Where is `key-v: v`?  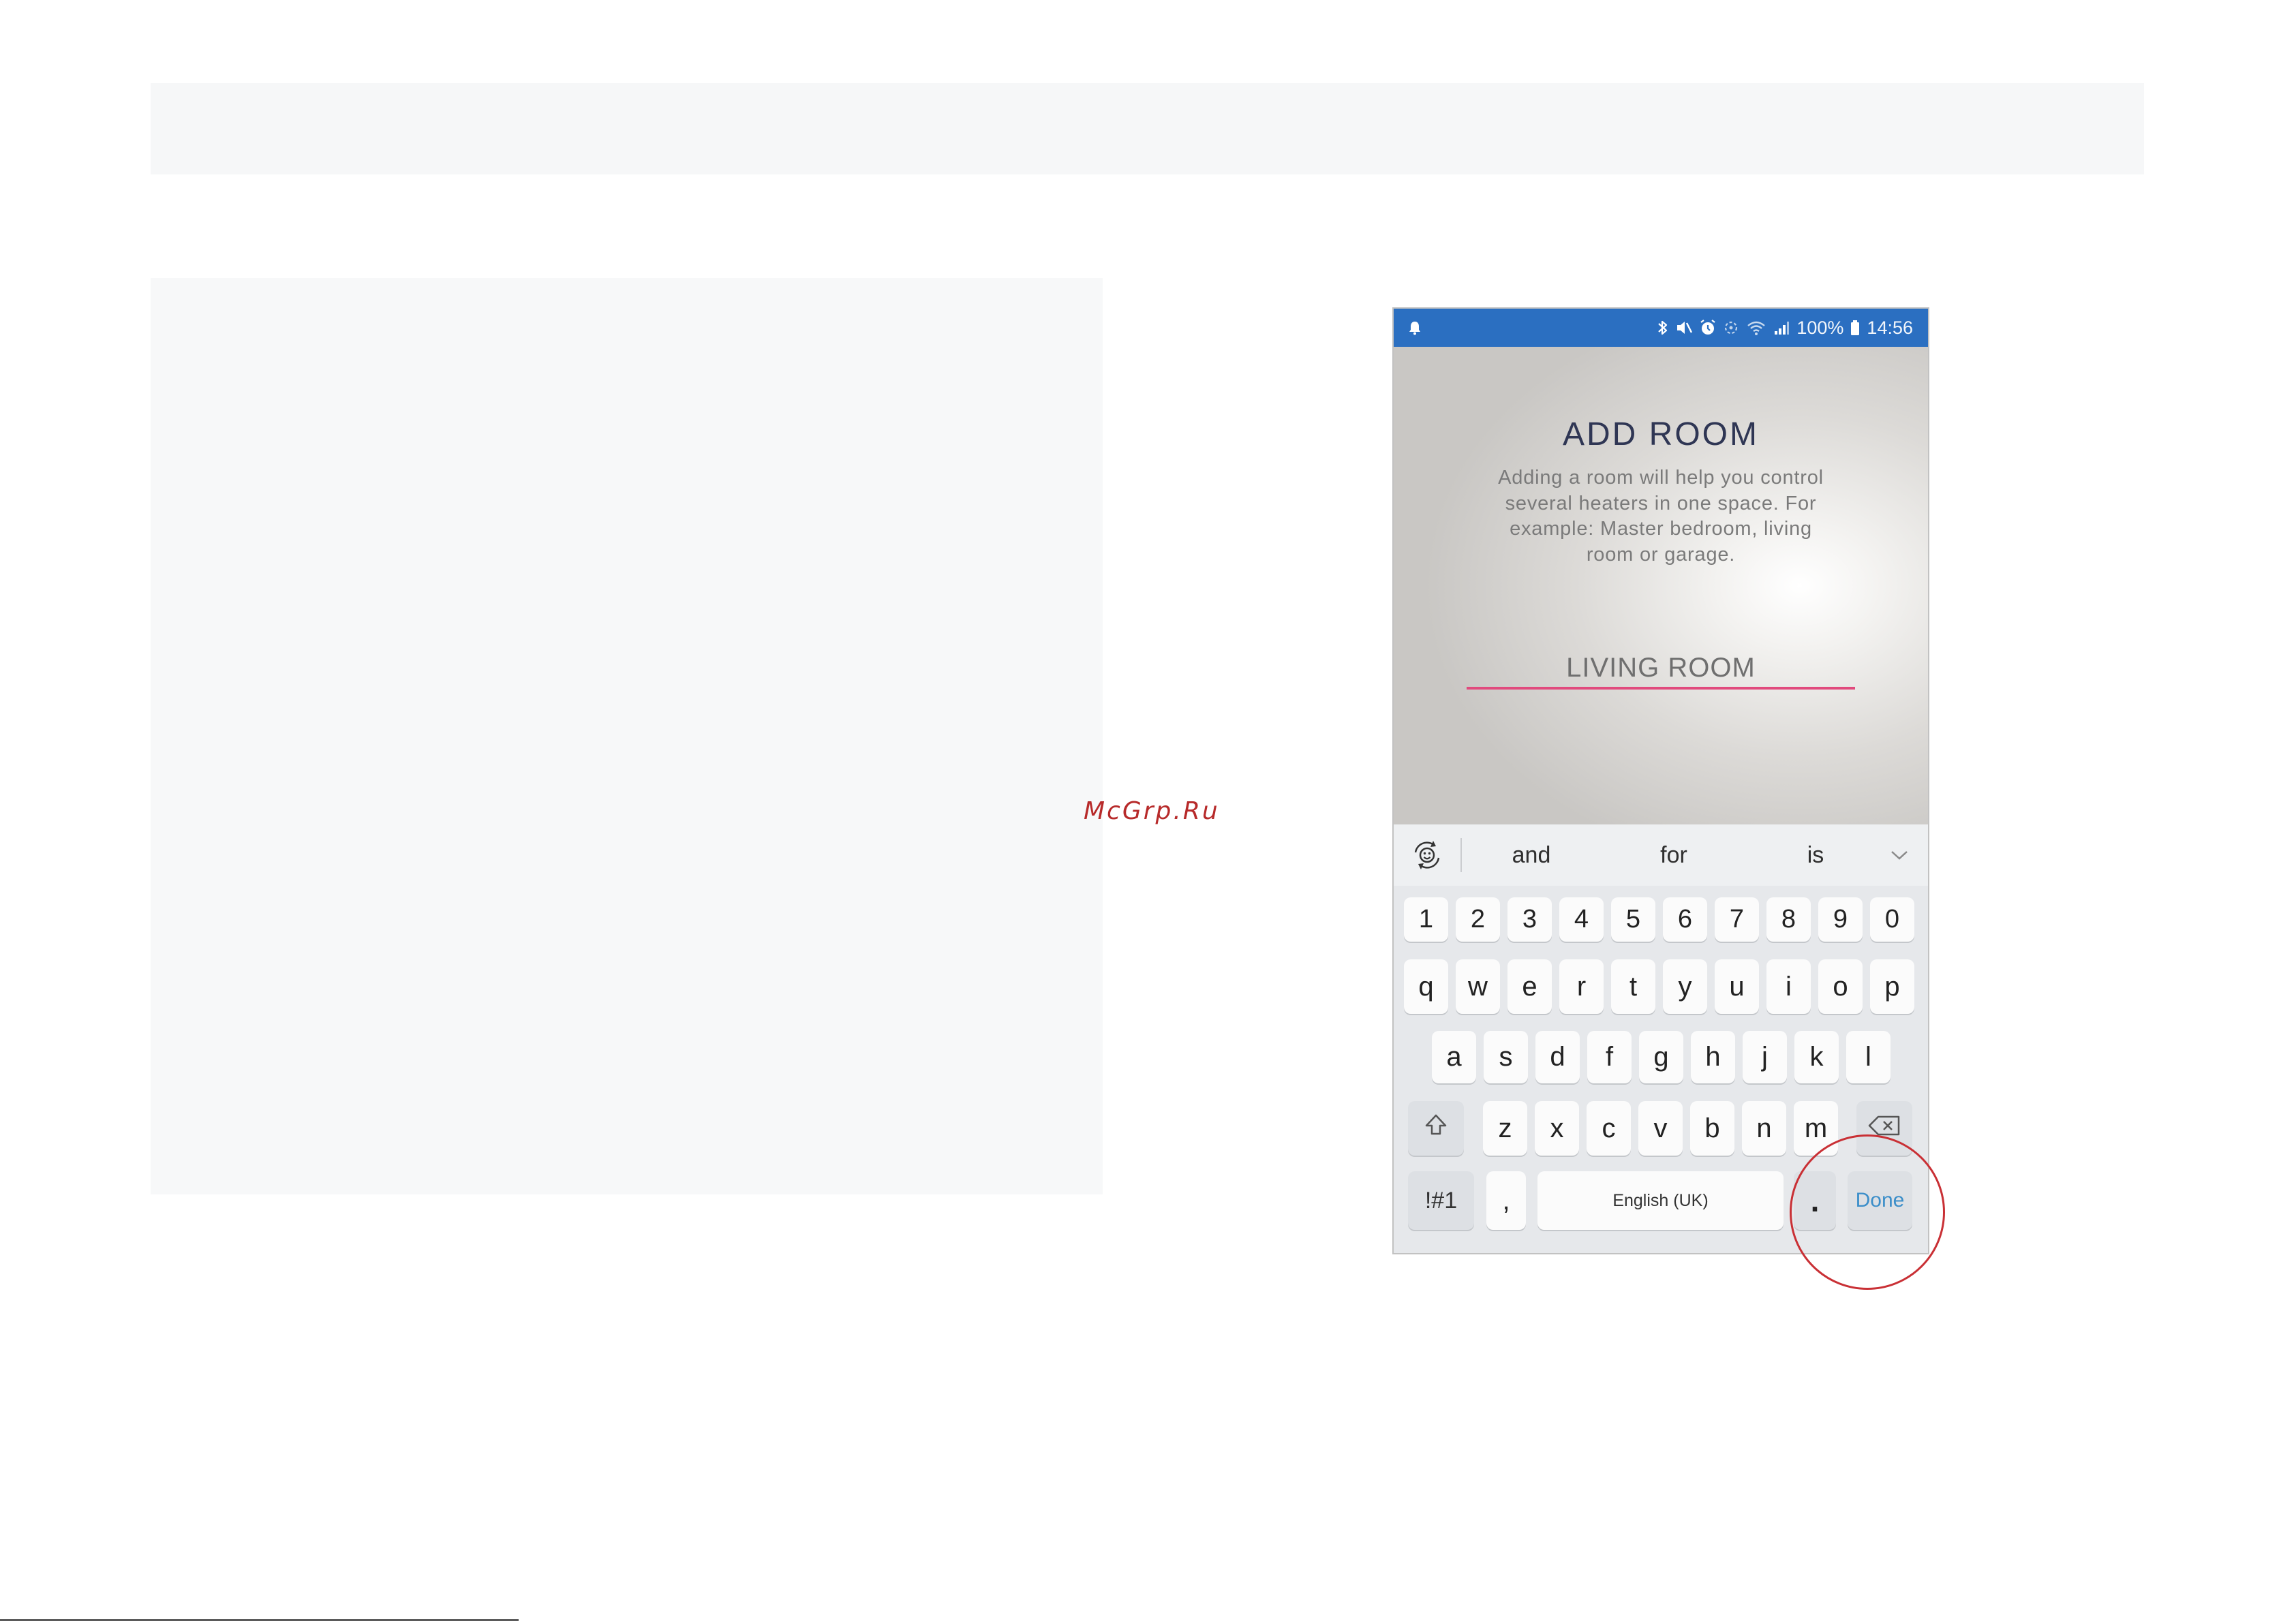
key-v: v is located at coordinates (1660, 1128).